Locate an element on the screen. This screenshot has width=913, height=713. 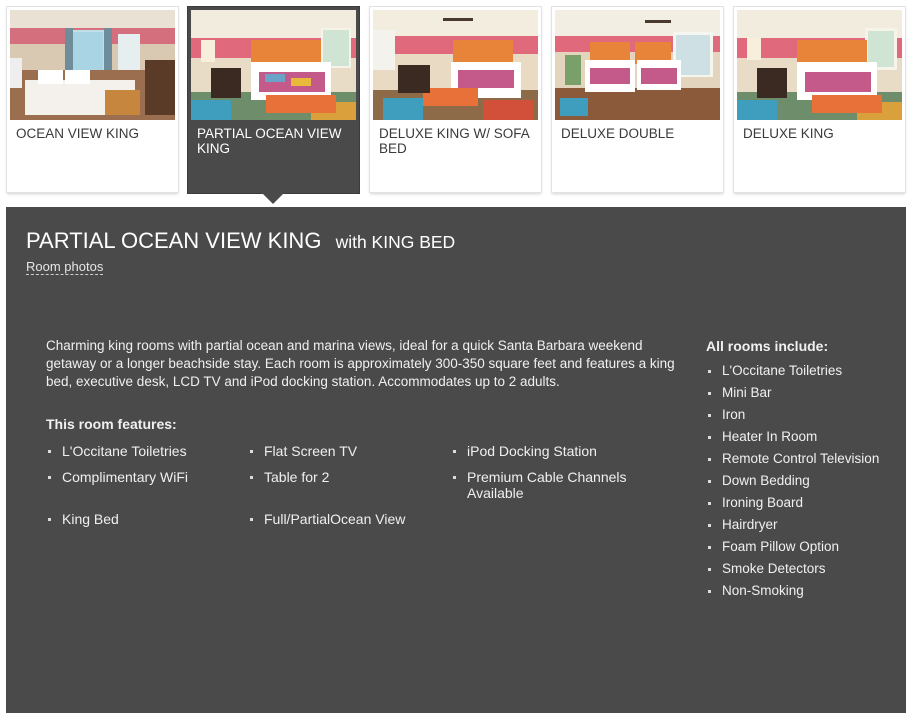
feature-item: King Bed is located at coordinates (150, 519).